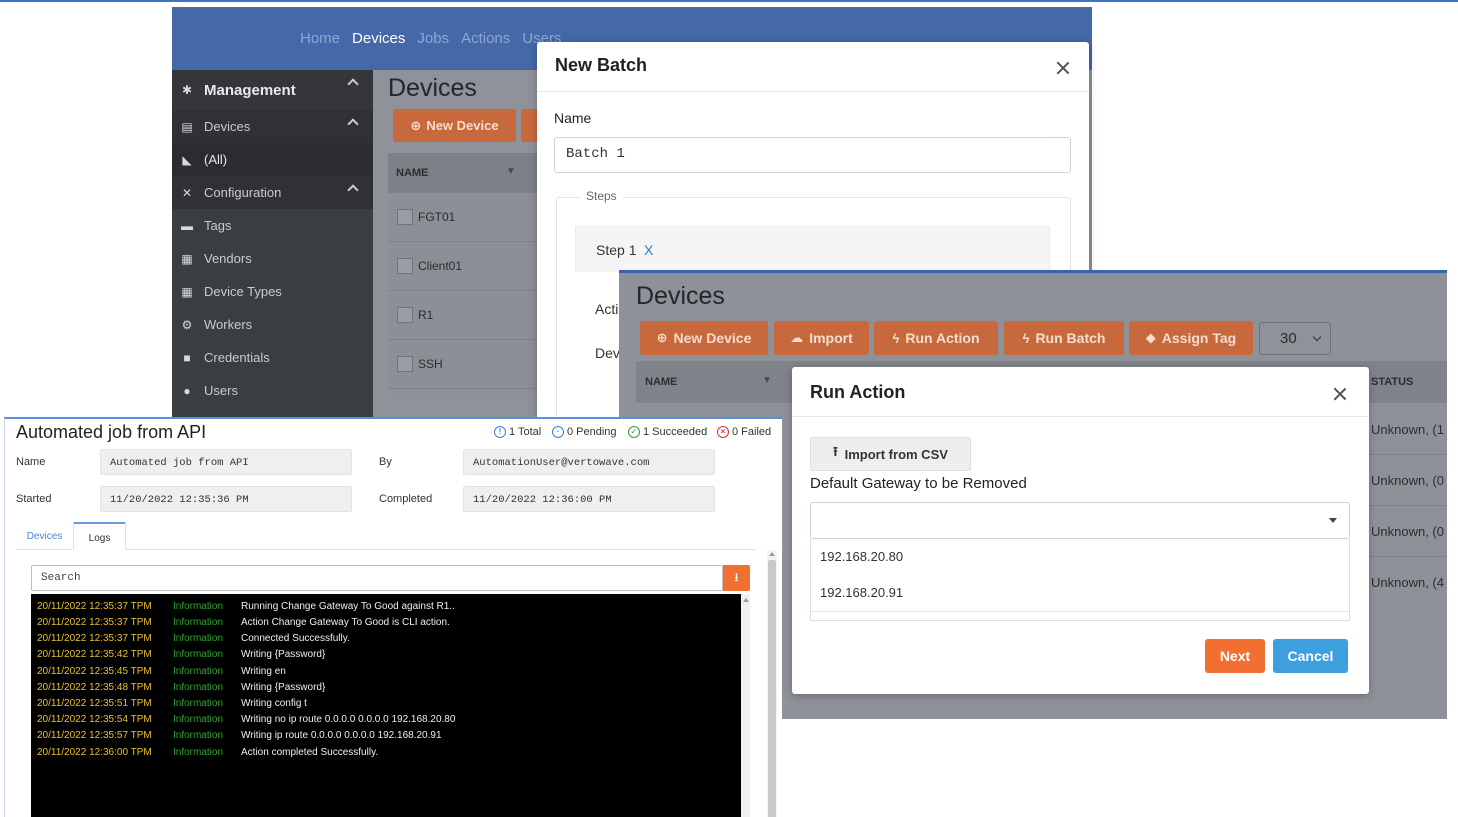  Describe the element at coordinates (861, 556) in the screenshot. I see `gateway-option: 192.168.20.80` at that location.